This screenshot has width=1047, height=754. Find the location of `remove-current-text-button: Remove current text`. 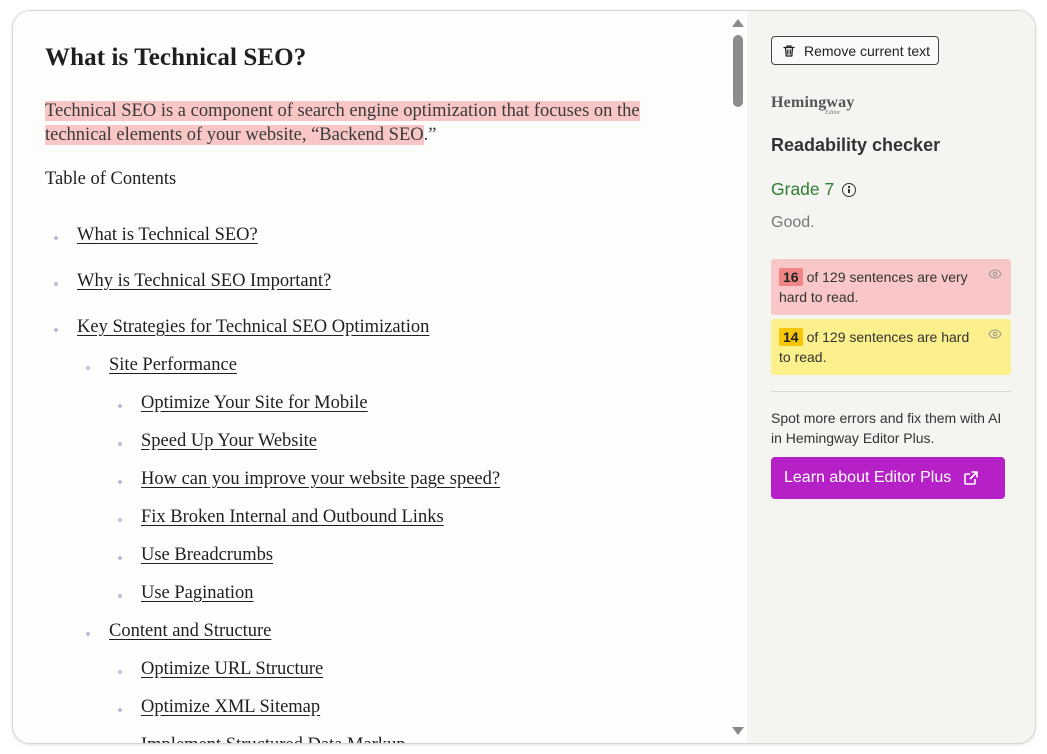

remove-current-text-button: Remove current text is located at coordinates (855, 50).